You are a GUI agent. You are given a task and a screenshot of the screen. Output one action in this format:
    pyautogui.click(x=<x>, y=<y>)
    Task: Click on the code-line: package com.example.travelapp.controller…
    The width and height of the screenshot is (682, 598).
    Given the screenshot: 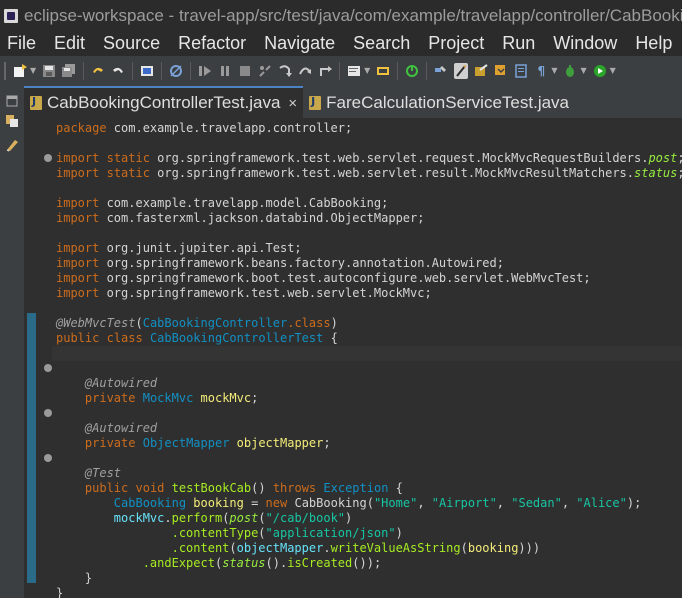 What is the action you would take?
    pyautogui.click(x=204, y=128)
    